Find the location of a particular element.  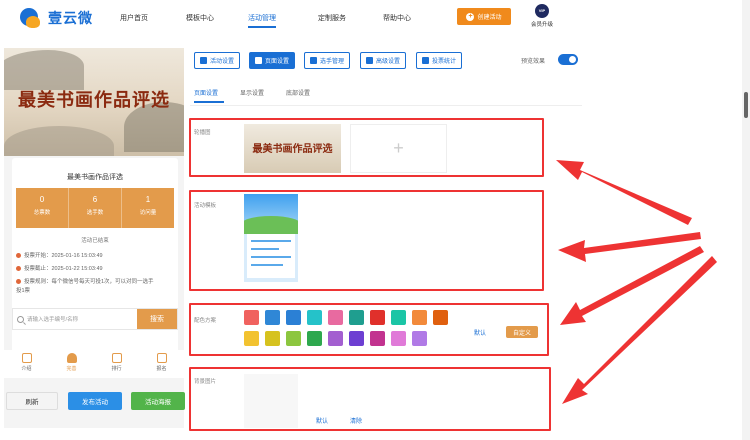

annotation-arrows is located at coordinates (636, 282).